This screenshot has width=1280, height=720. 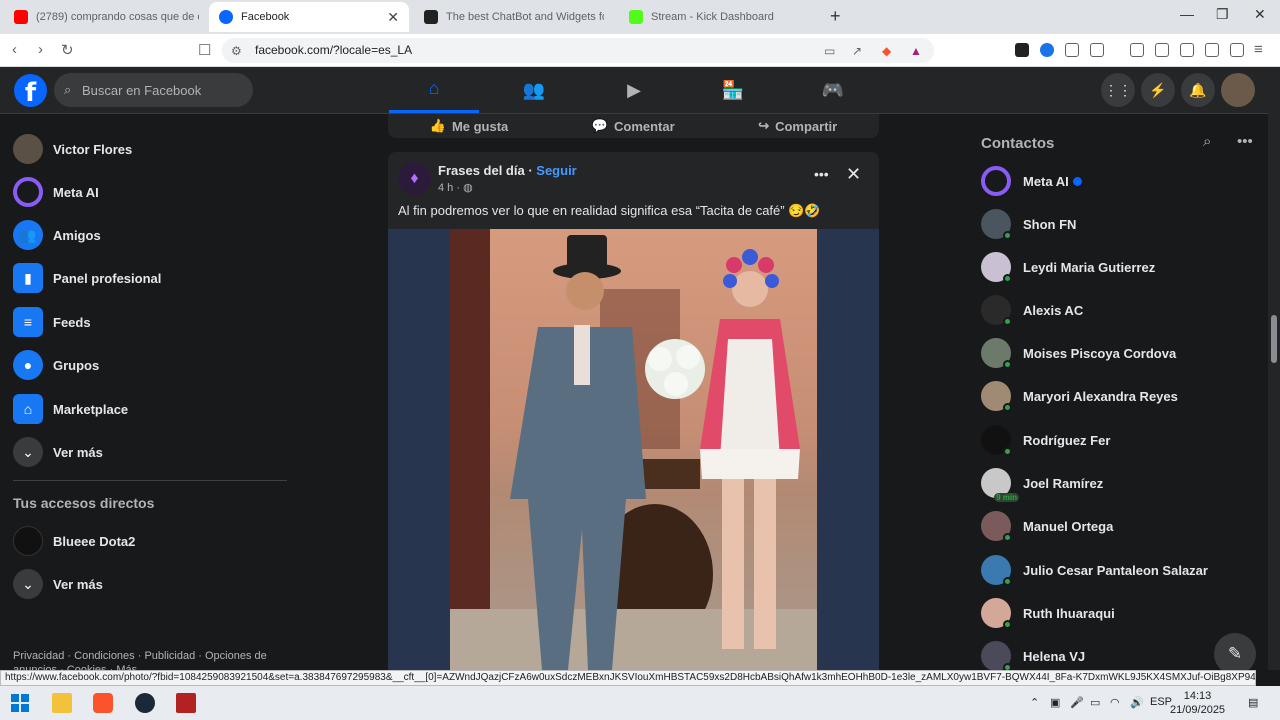 I want to click on page-scrollbar, so click(x=1274, y=368).